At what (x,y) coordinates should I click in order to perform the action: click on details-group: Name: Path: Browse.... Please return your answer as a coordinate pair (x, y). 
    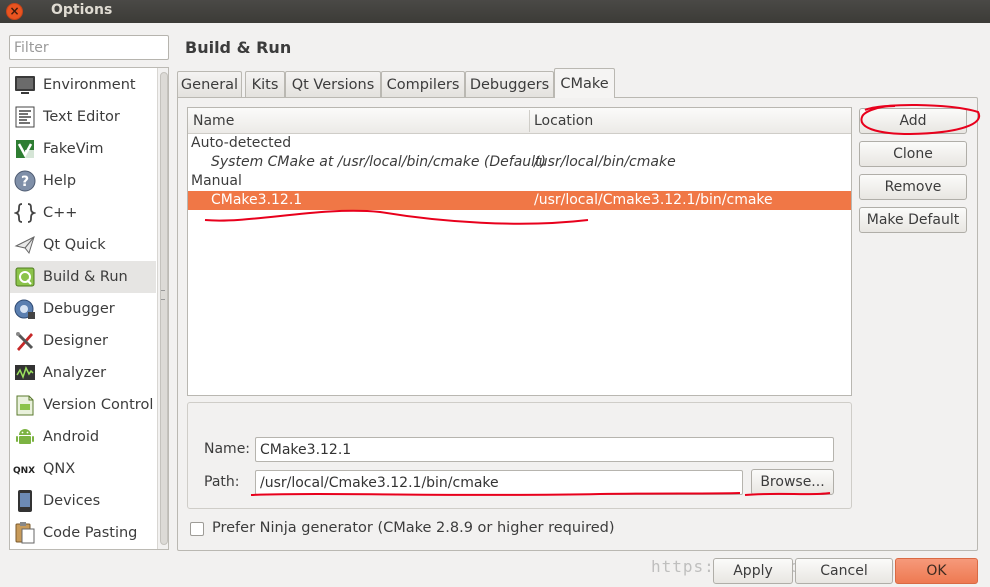
    Looking at the image, I should click on (519, 455).